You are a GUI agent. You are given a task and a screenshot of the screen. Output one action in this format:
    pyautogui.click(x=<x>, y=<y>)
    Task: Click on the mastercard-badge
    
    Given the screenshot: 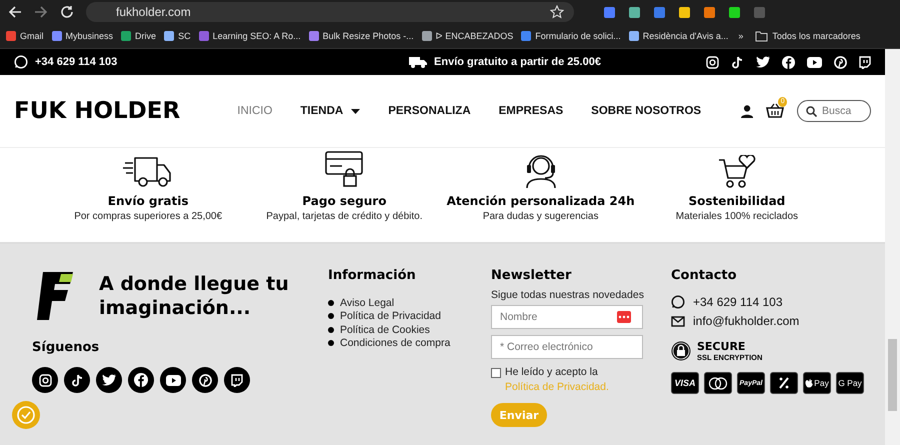 What is the action you would take?
    pyautogui.click(x=718, y=383)
    